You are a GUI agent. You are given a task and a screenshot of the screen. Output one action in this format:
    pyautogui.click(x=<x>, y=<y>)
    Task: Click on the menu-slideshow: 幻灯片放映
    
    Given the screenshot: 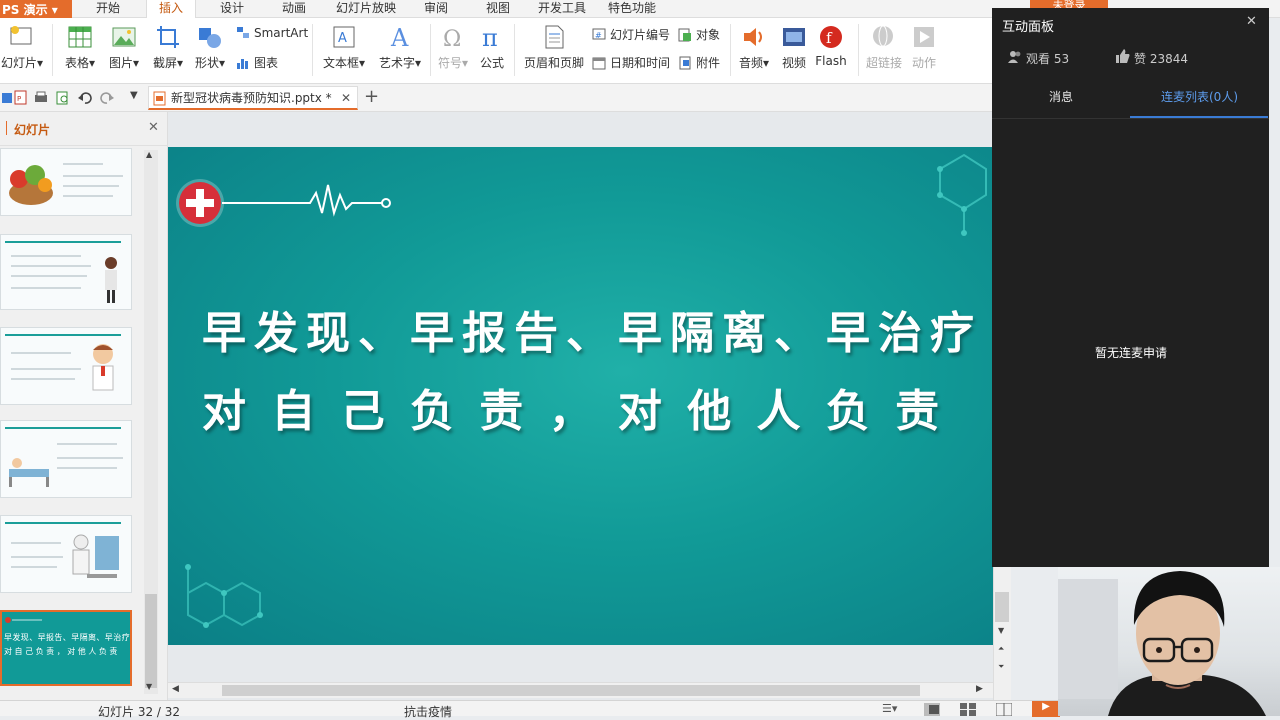 What is the action you would take?
    pyautogui.click(x=366, y=9)
    